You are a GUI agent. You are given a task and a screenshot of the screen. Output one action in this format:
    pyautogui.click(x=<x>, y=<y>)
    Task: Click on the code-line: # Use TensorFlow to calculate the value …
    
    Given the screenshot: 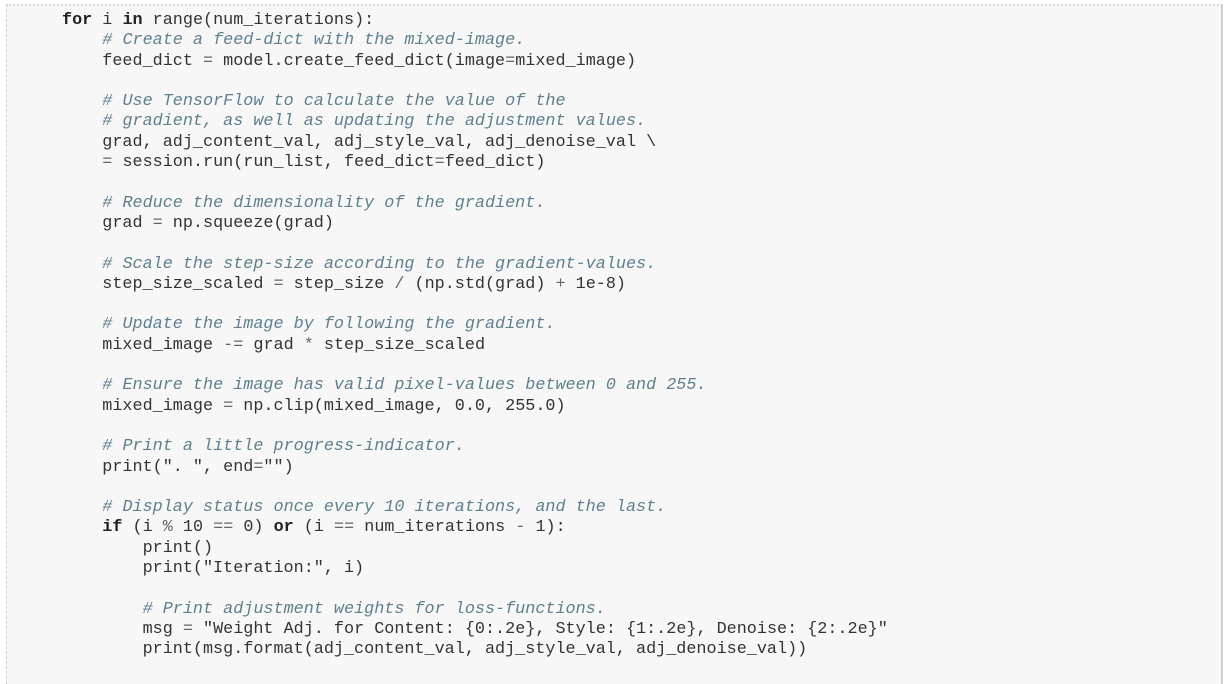 What is the action you would take?
    pyautogui.click(x=475, y=102)
    